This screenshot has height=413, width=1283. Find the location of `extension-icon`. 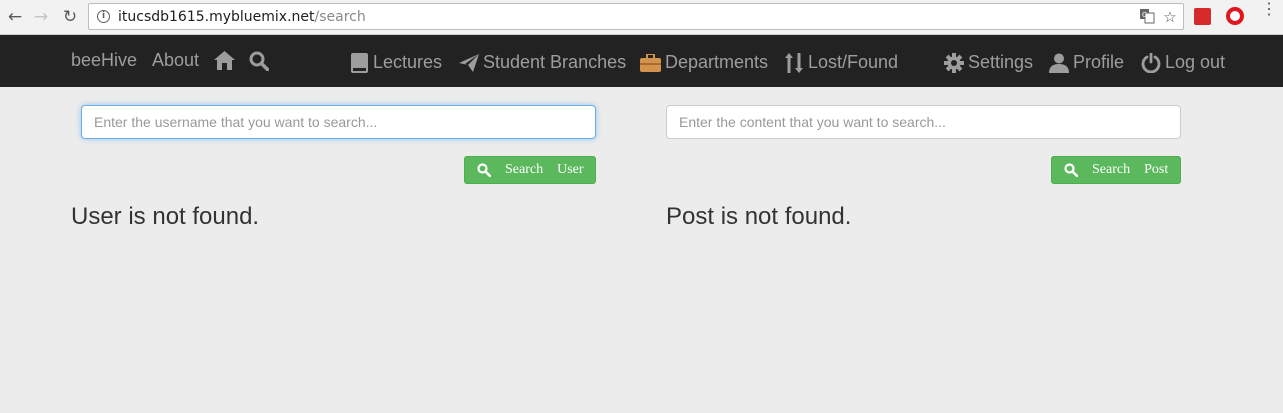

extension-icon is located at coordinates (1202, 16).